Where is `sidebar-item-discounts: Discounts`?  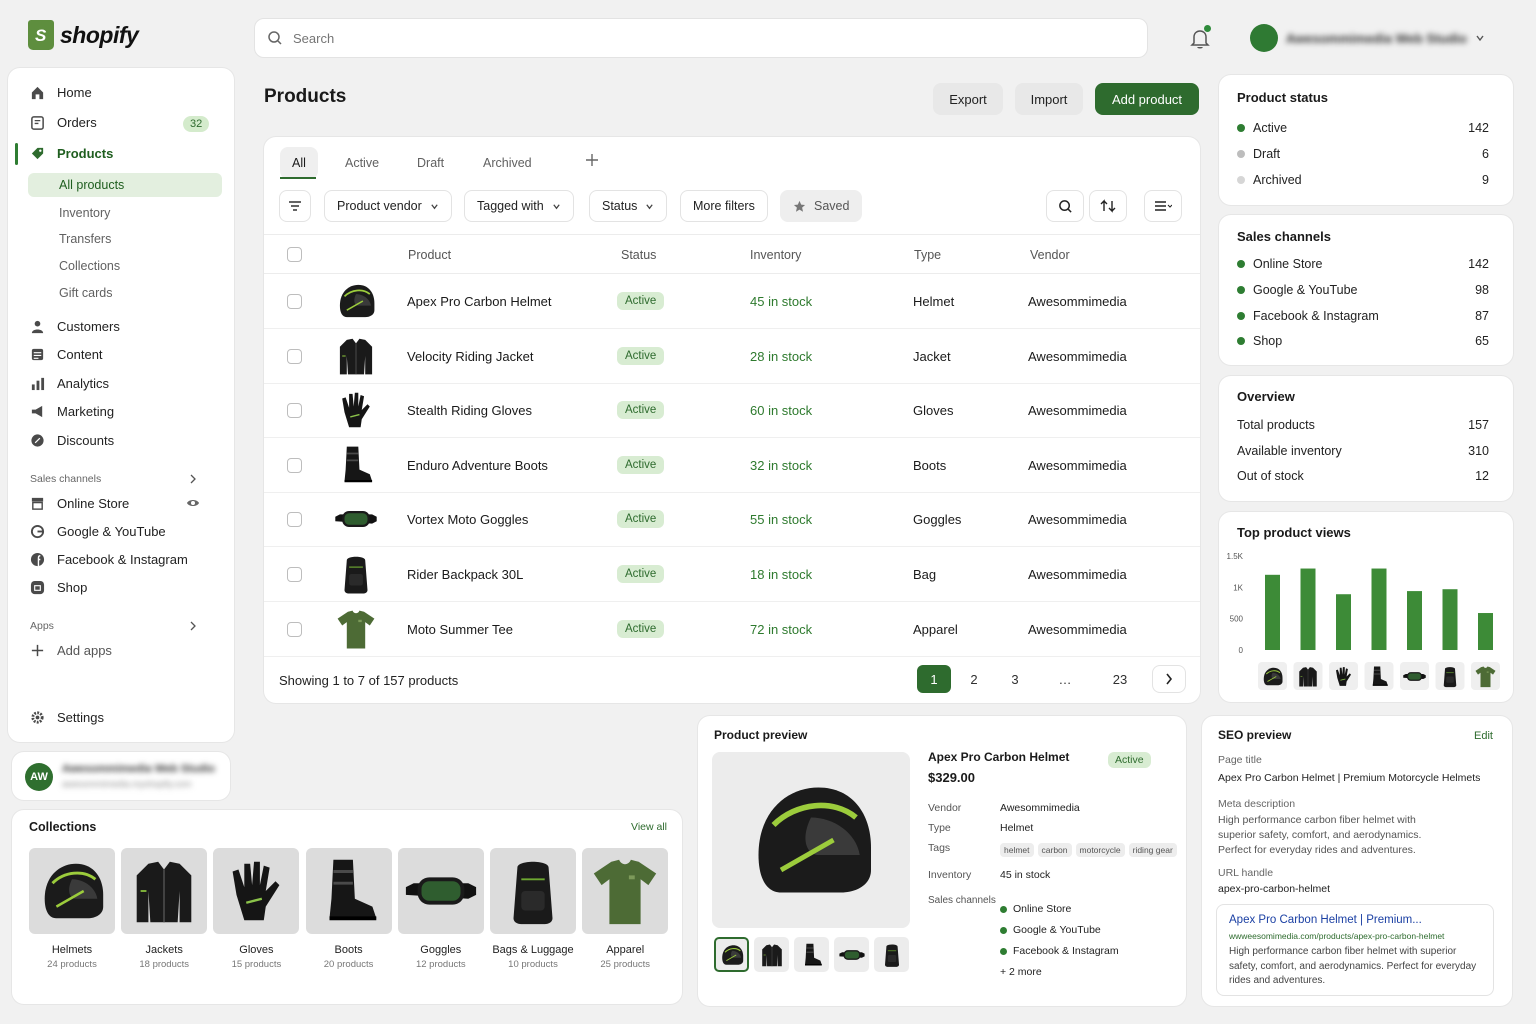
sidebar-item-discounts: Discounts is located at coordinates (72, 440).